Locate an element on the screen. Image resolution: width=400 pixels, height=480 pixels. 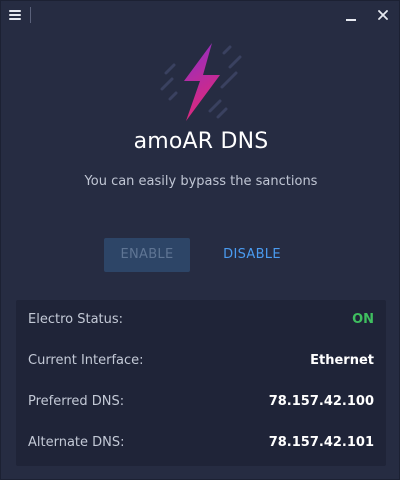
title-bar is located at coordinates (200, 15).